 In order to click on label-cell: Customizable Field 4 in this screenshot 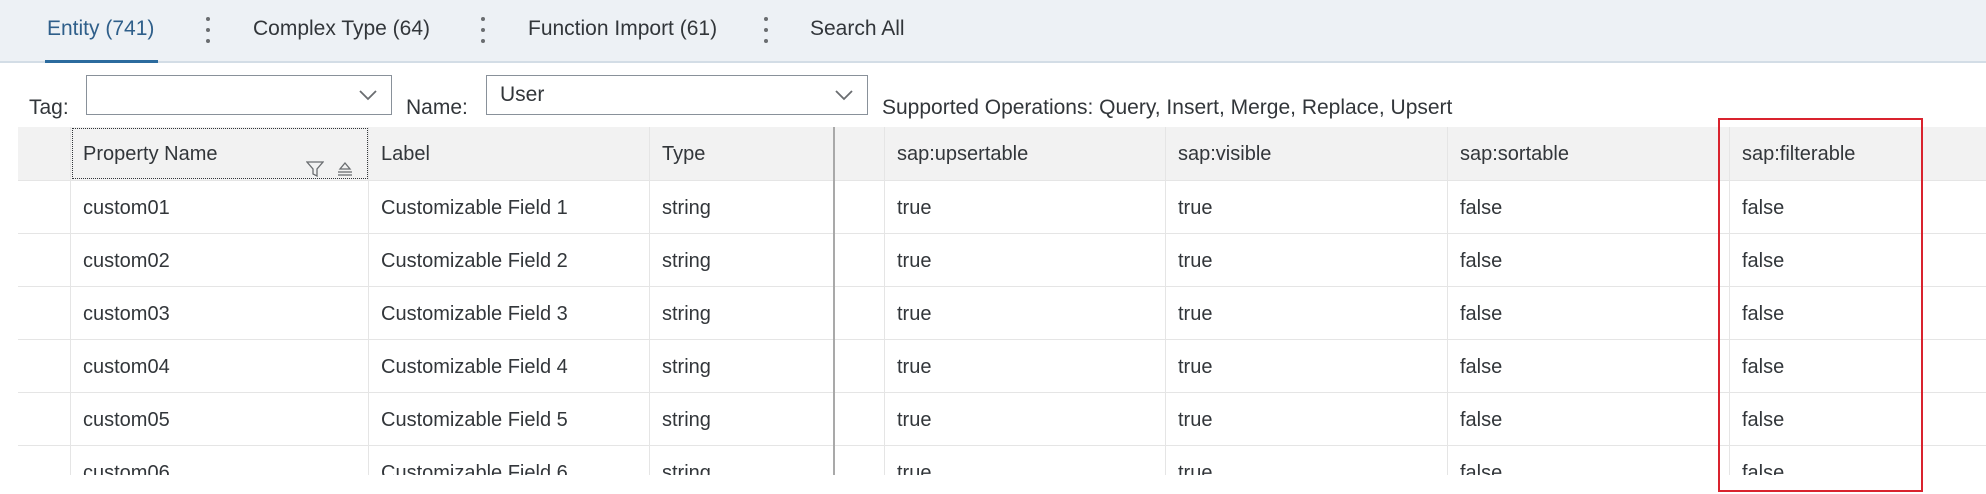, I will do `click(509, 366)`.